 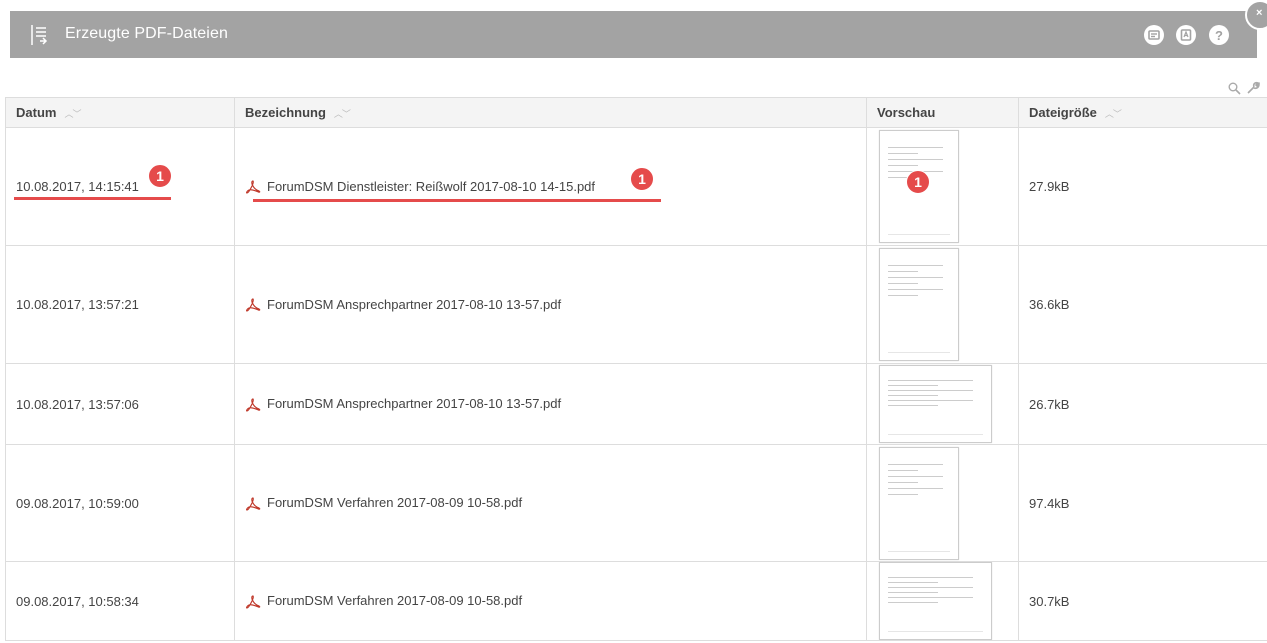 I want to click on window-title: Erzeugte PDF-Dateien, so click(x=146, y=33).